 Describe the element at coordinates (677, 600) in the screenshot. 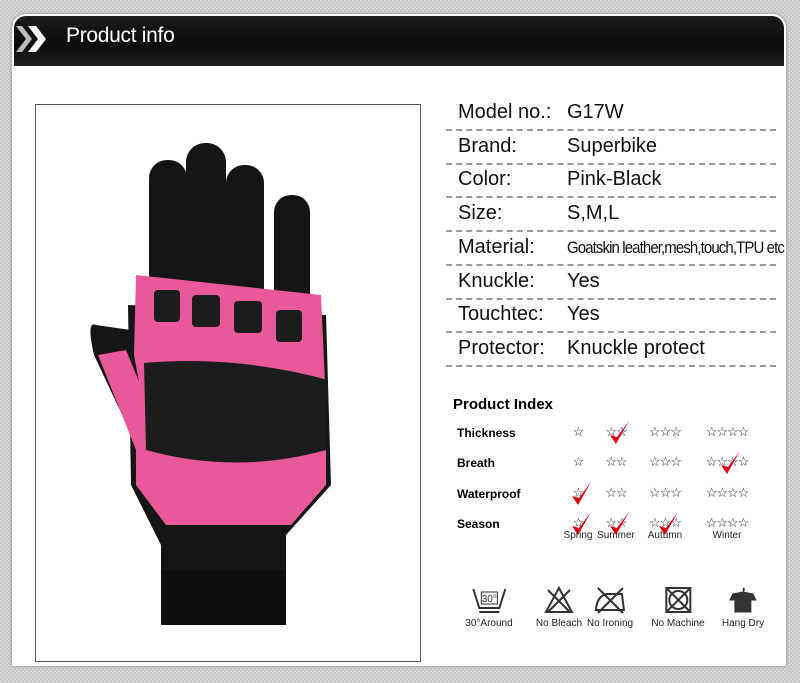

I see `no-machine-icon` at that location.